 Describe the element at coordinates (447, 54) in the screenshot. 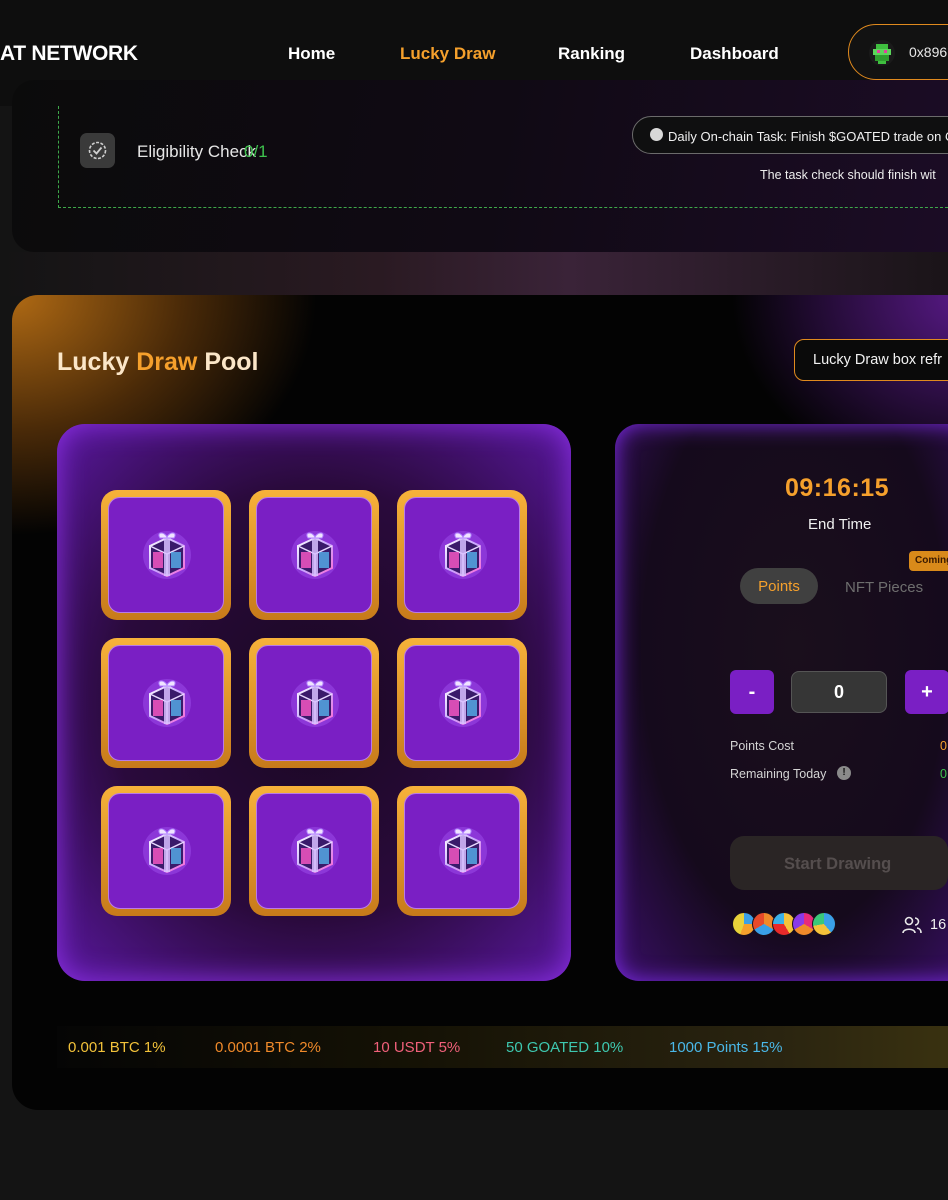

I see `nav-lucky-draw: Lucky Draw` at that location.